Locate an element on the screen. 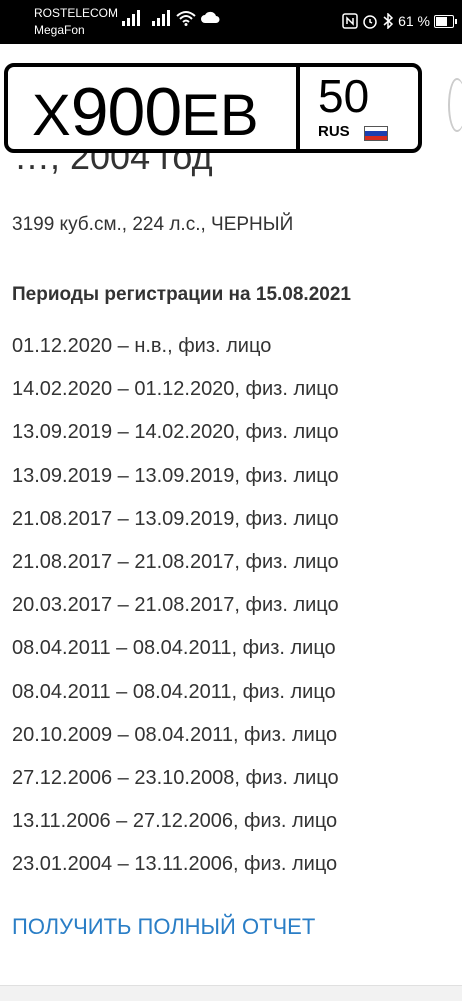  plate-region-code: 50 is located at coordinates (344, 96).